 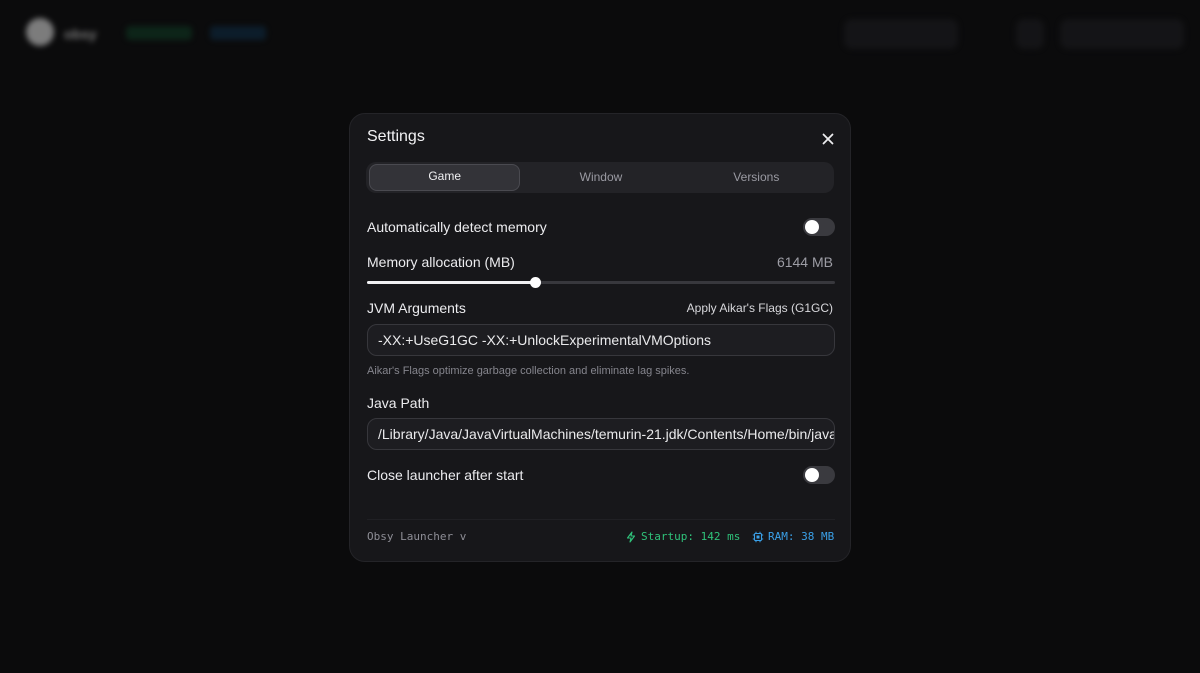 What do you see at coordinates (756, 177) in the screenshot?
I see `tab-versions: Versions` at bounding box center [756, 177].